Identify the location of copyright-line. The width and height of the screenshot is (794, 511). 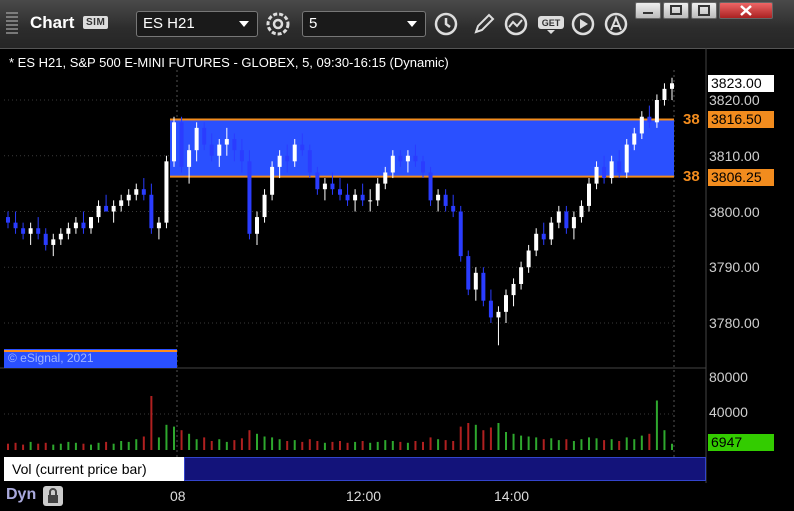
(90, 351).